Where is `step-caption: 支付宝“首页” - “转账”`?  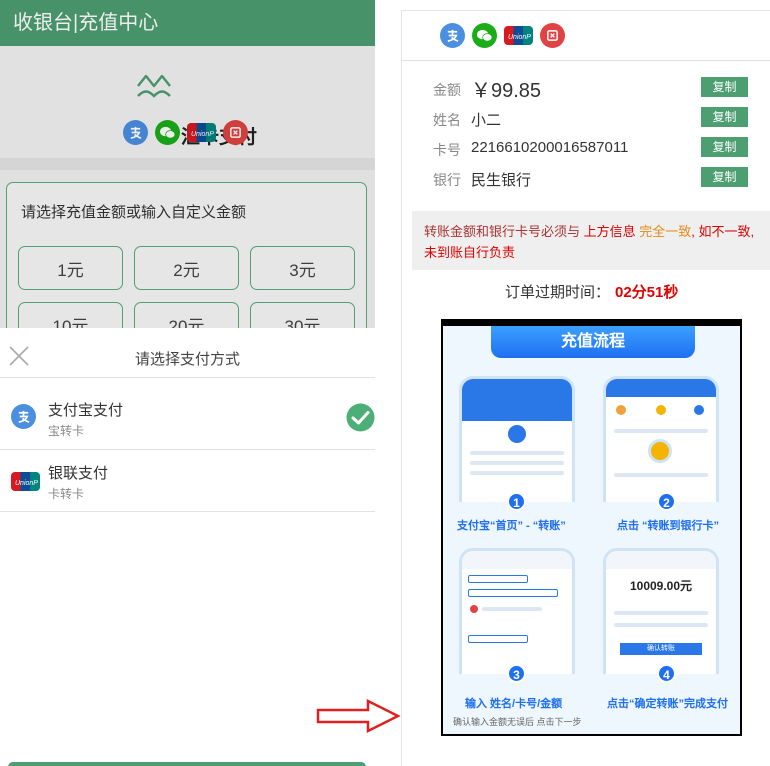 step-caption: 支付宝“首页” - “转账” is located at coordinates (511, 526).